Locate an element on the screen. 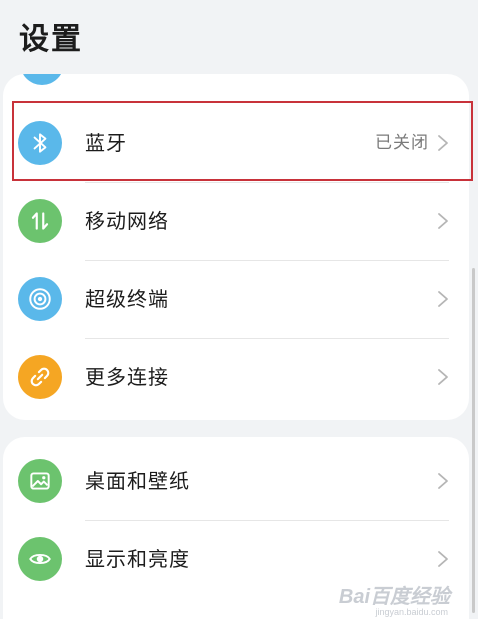 This screenshot has height=619, width=478. eye-icon is located at coordinates (40, 559).